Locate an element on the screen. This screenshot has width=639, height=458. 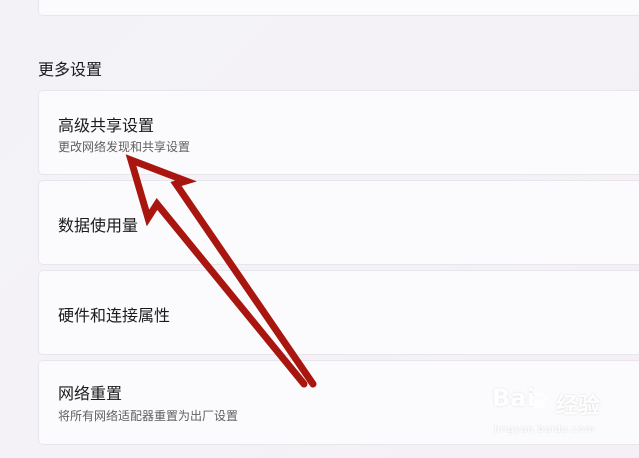
baidu-jingyan-watermark: Bai 经验 jingyan.baidu.com is located at coordinates (562, 414).